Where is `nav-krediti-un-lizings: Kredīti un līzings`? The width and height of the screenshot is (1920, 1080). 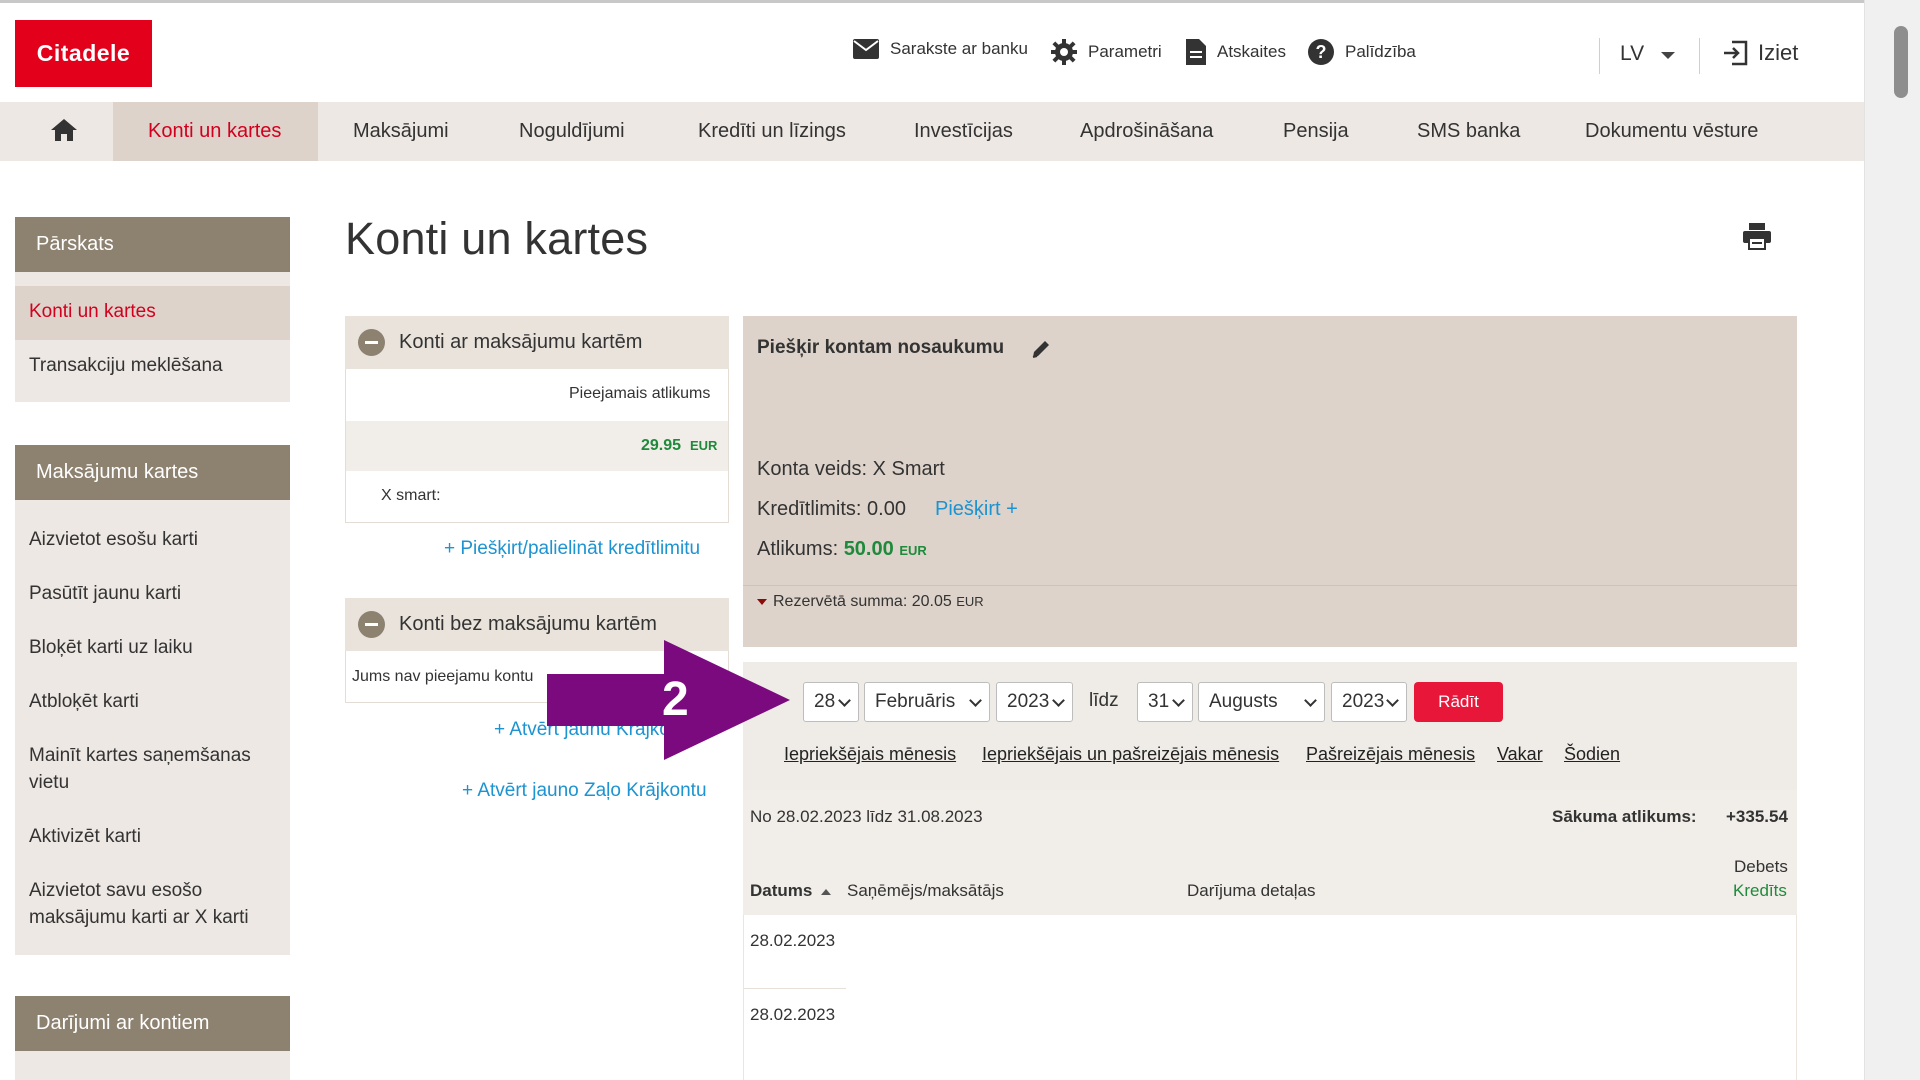
nav-krediti-un-lizings: Kredīti un līzings is located at coordinates (772, 131).